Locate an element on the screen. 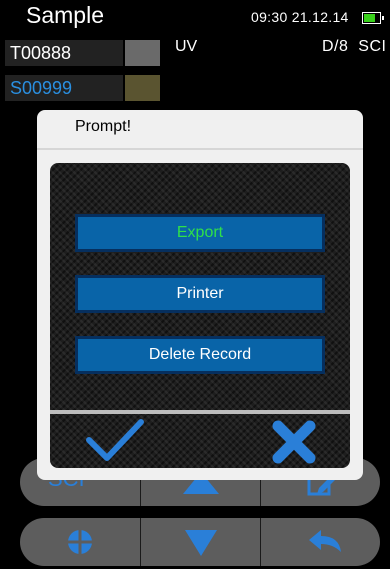 The height and width of the screenshot is (569, 390). nav-down-segment is located at coordinates (200, 542).